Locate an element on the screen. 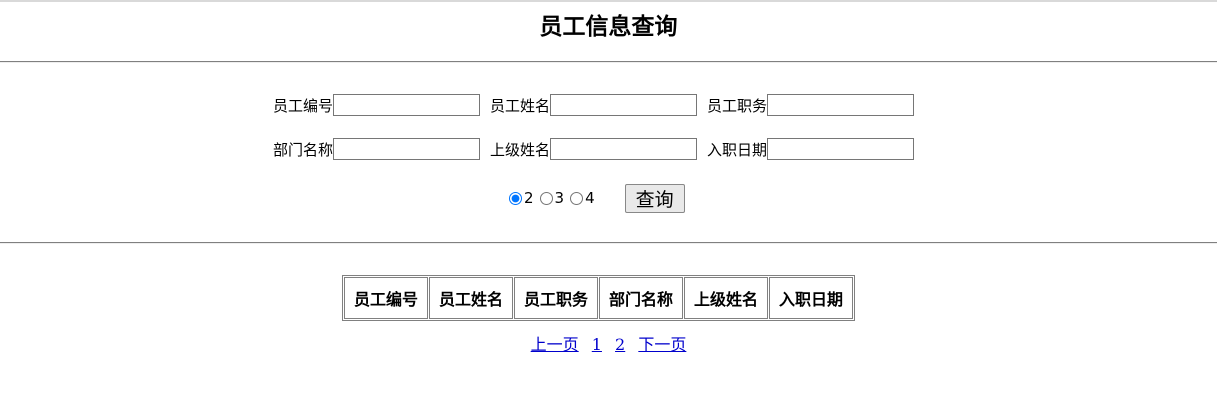 Image resolution: width=1217 pixels, height=419 pixels. radio-option-4: 4 is located at coordinates (582, 198).